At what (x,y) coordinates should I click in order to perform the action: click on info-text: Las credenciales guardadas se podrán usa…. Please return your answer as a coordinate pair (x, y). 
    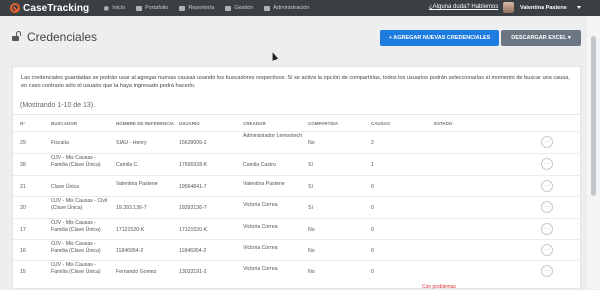
    Looking at the image, I should click on (295, 82).